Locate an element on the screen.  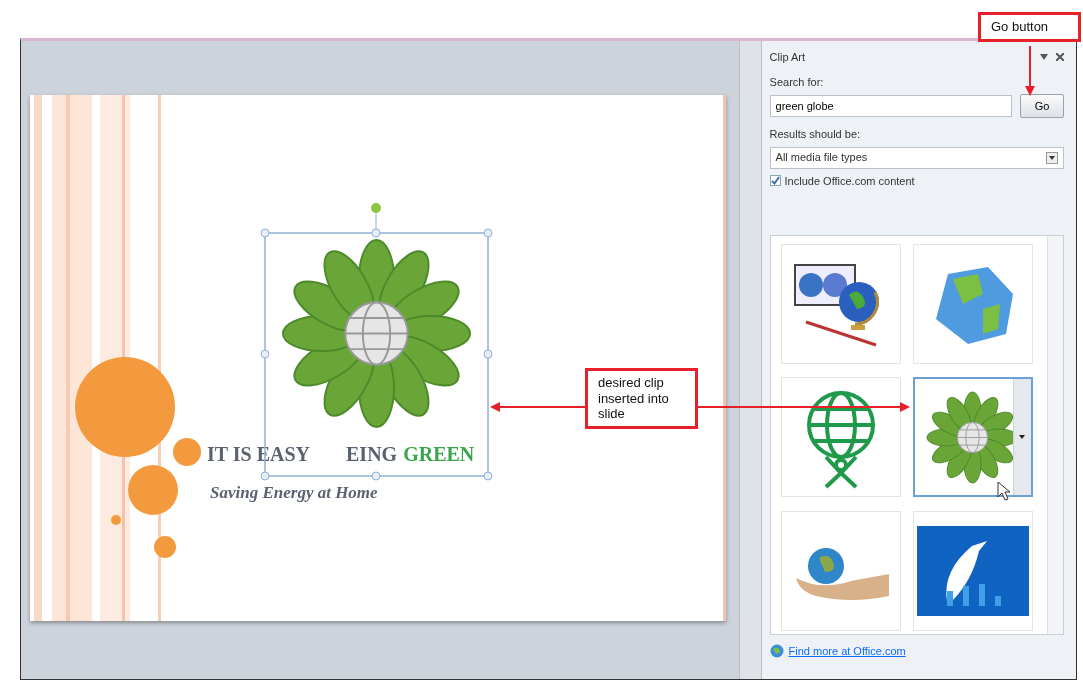
callout-label: Go button is located at coordinates (1029, 27).